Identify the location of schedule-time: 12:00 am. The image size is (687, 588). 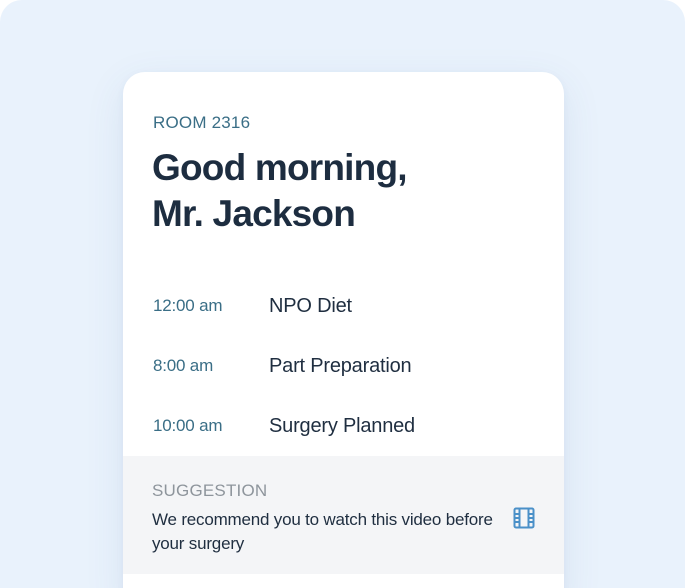
(188, 305).